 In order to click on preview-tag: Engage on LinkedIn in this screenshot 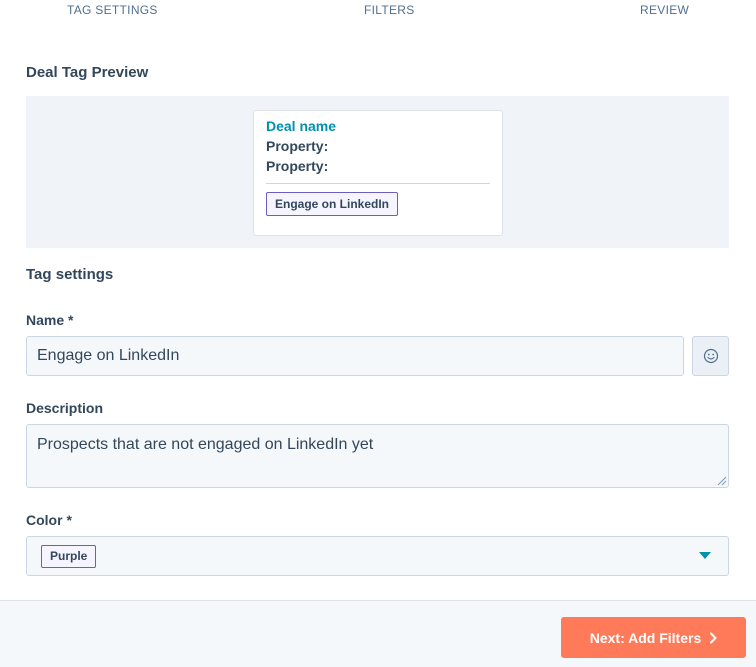, I will do `click(332, 204)`.